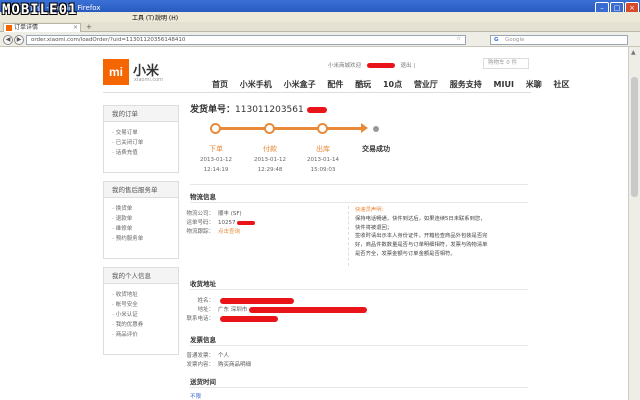 This screenshot has width=640, height=400. What do you see at coordinates (205, 310) in the screenshot?
I see `shipping-address-label: 地址：` at bounding box center [205, 310].